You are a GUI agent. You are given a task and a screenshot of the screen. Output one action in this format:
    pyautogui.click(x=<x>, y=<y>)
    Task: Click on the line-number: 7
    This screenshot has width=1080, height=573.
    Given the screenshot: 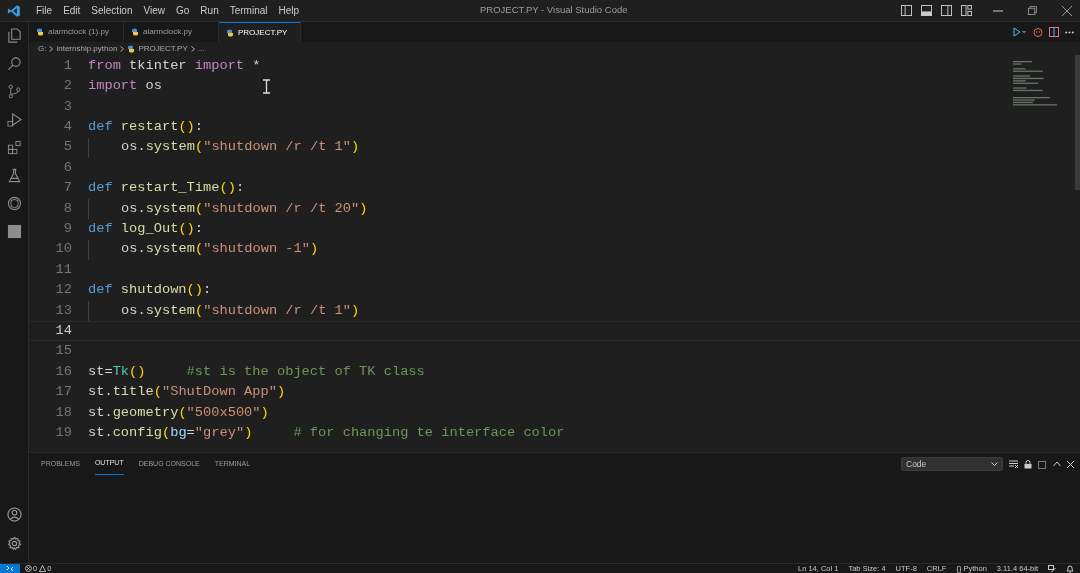 What is the action you would take?
    pyautogui.click(x=67, y=188)
    